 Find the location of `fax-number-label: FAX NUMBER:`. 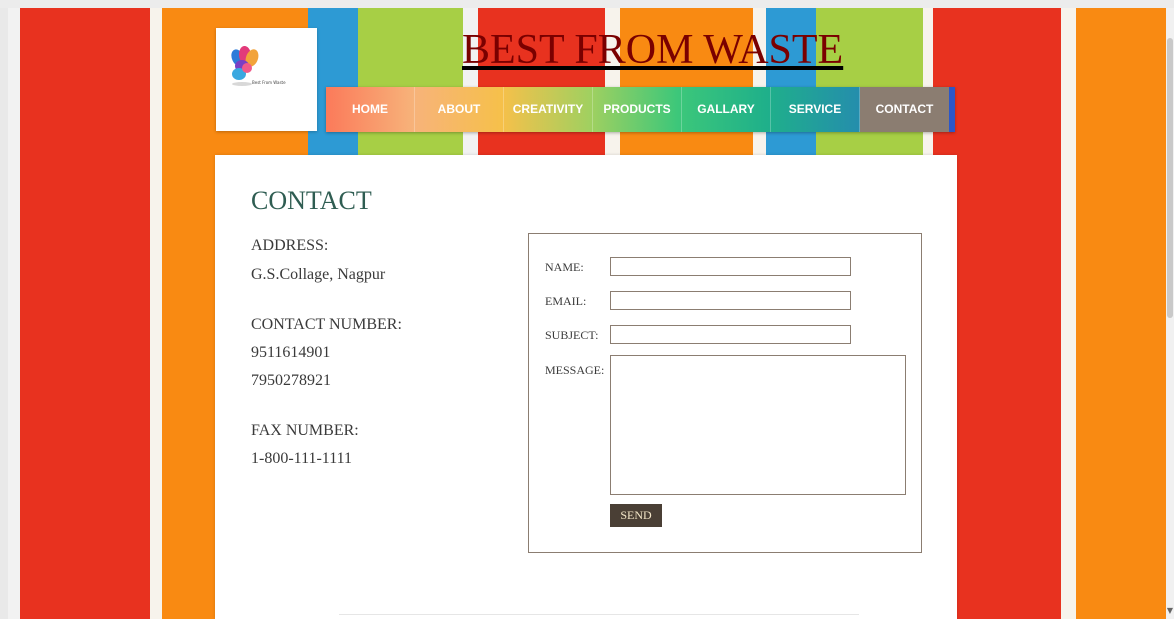

fax-number-label: FAX NUMBER: is located at coordinates (305, 430).